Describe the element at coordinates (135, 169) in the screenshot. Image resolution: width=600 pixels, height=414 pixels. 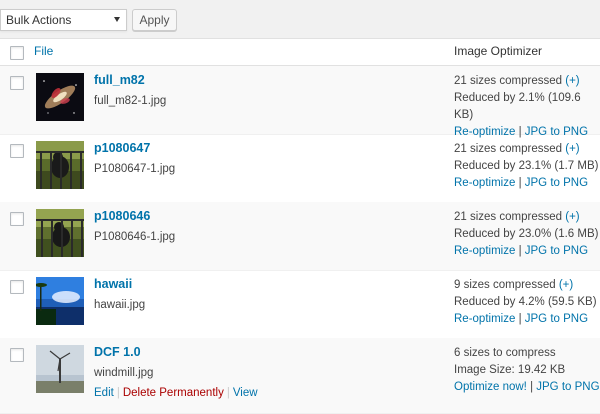
I see `media-filename: P1080647-1.jpg` at that location.